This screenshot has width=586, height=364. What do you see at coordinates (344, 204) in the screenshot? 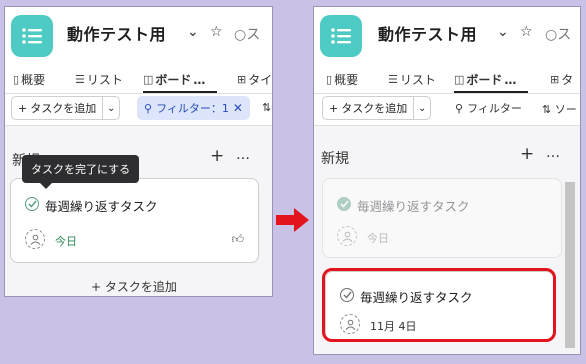
I see `check-circle-filled-icon` at bounding box center [344, 204].